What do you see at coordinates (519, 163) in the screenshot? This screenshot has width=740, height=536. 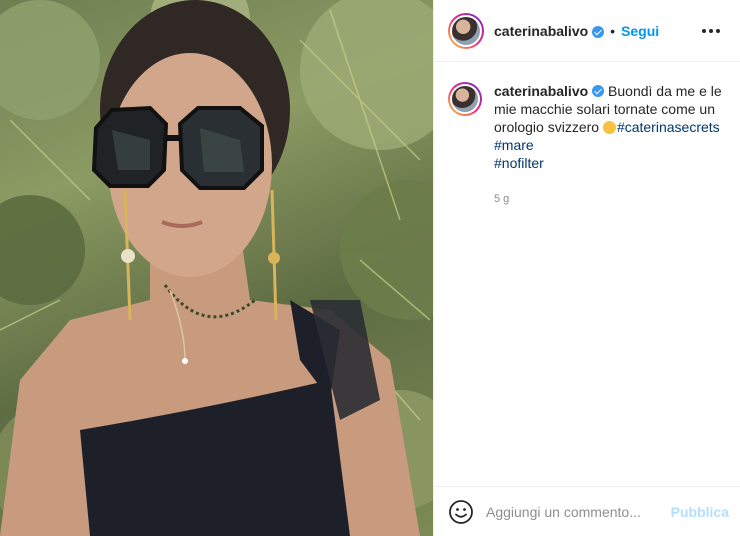 I see `hashtag-link: #nofilter` at bounding box center [519, 163].